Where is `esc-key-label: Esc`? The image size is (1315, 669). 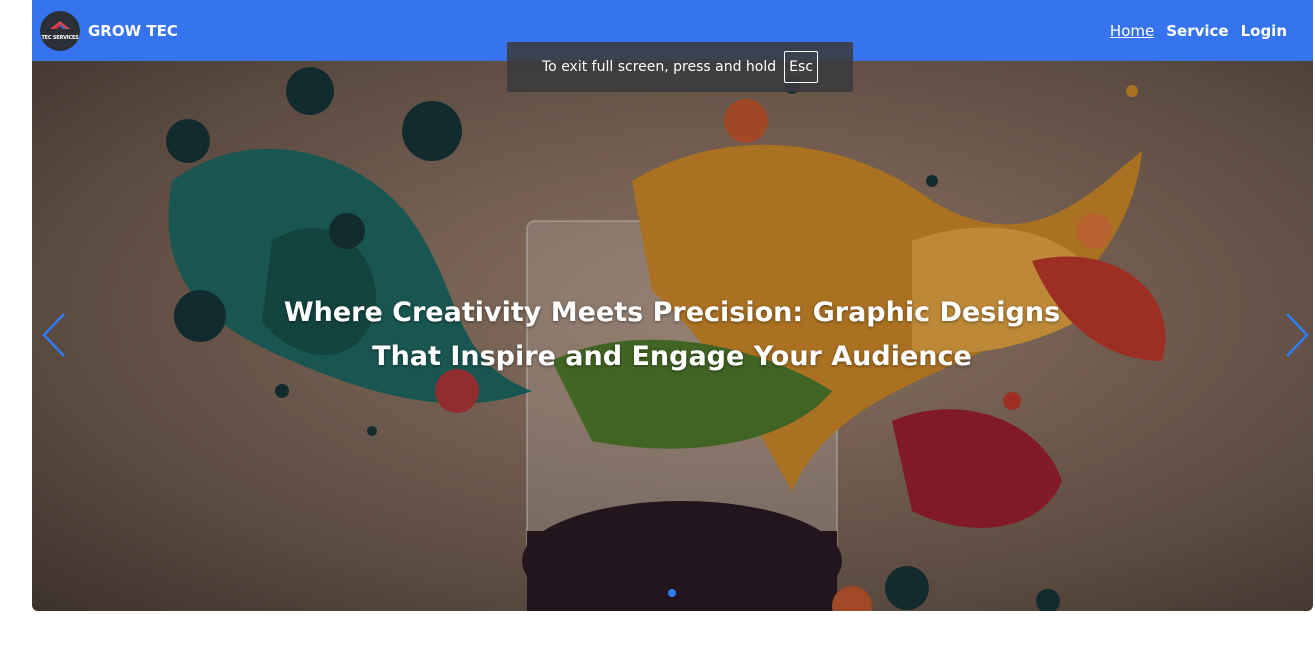
esc-key-label: Esc is located at coordinates (801, 67).